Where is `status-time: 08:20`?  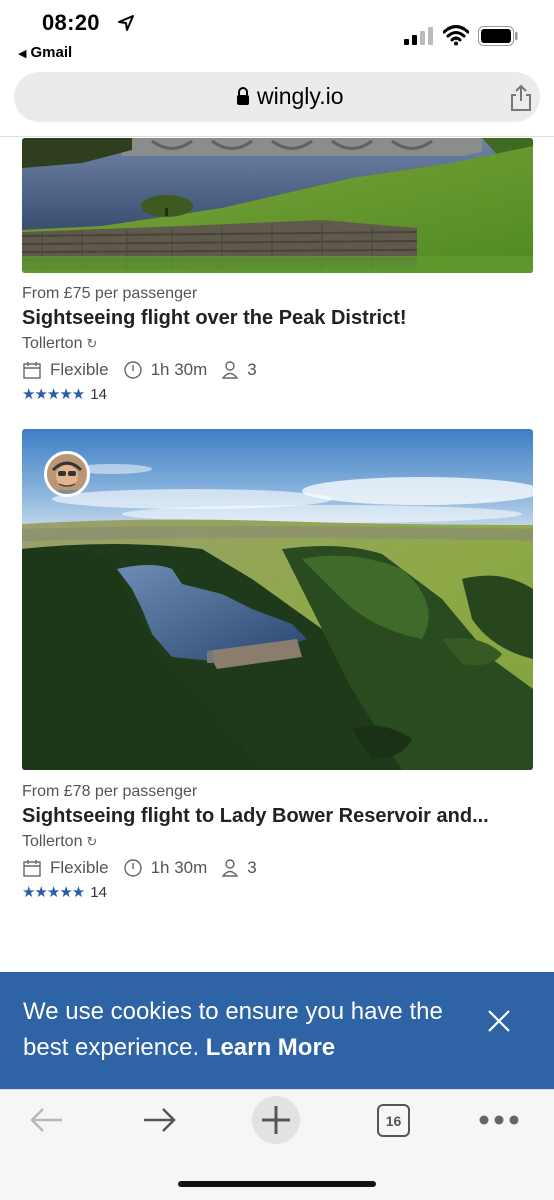
status-time: 08:20 is located at coordinates (71, 22).